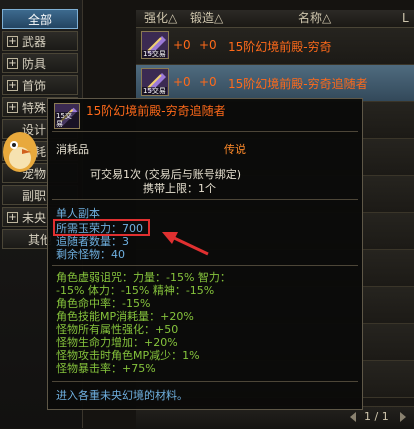  I want to click on sidebar-item-label: 武器, so click(34, 42).